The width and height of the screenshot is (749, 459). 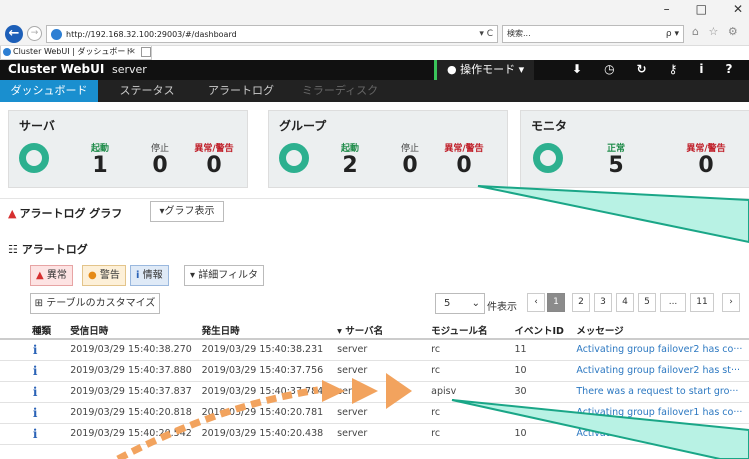 I want to click on col-message: メッセージ, so click(x=662, y=331).